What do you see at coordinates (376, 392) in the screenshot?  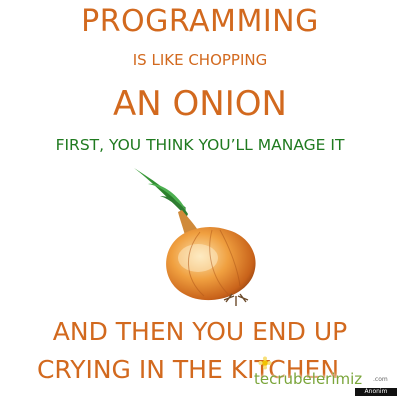 I see `watermark-badge: Anonim` at bounding box center [376, 392].